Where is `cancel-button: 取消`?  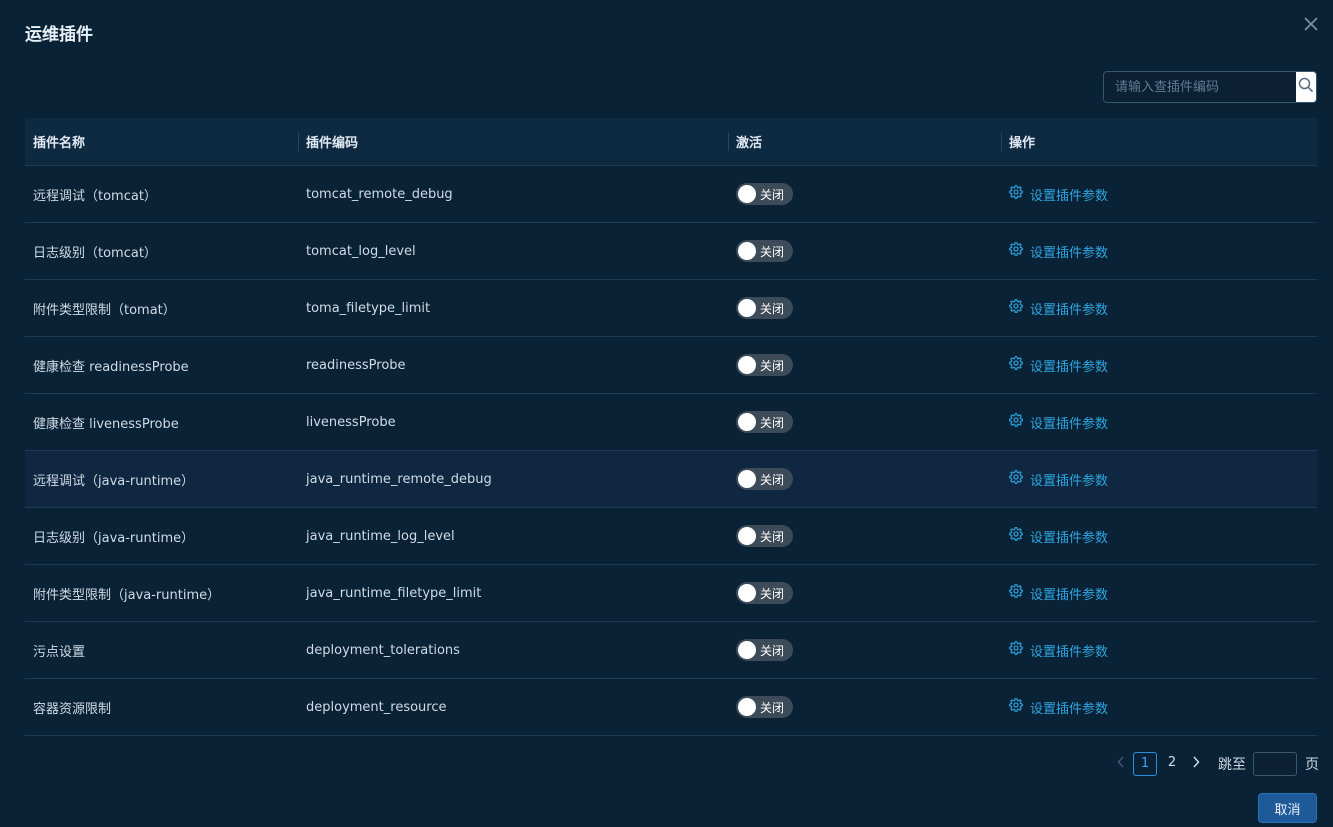
cancel-button: 取消 is located at coordinates (1287, 808).